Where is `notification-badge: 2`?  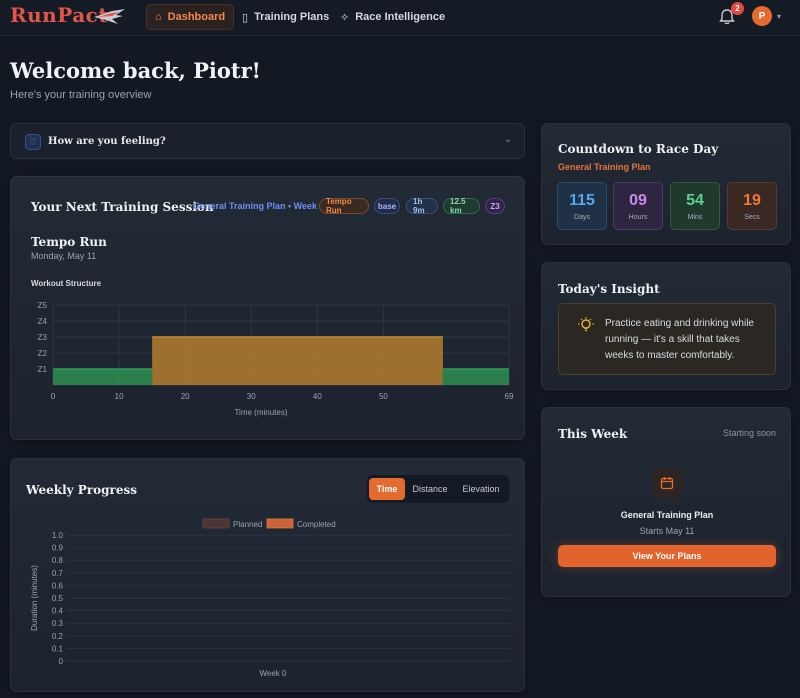 notification-badge: 2 is located at coordinates (737, 8).